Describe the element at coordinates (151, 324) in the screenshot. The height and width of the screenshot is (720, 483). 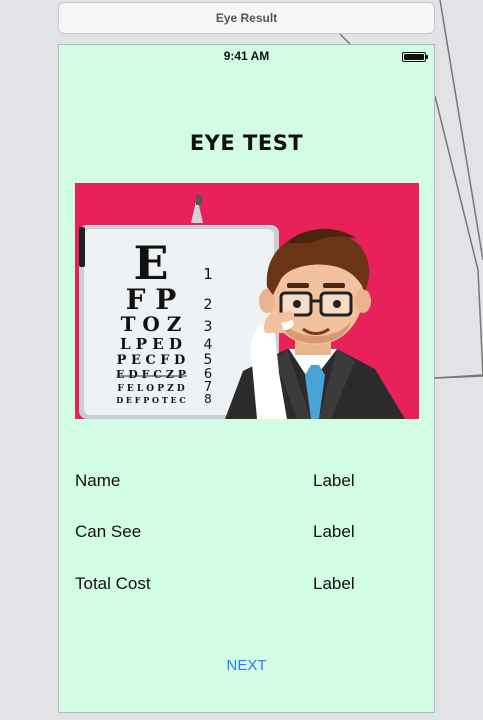
I see `chart-row-letters: T O Z` at that location.